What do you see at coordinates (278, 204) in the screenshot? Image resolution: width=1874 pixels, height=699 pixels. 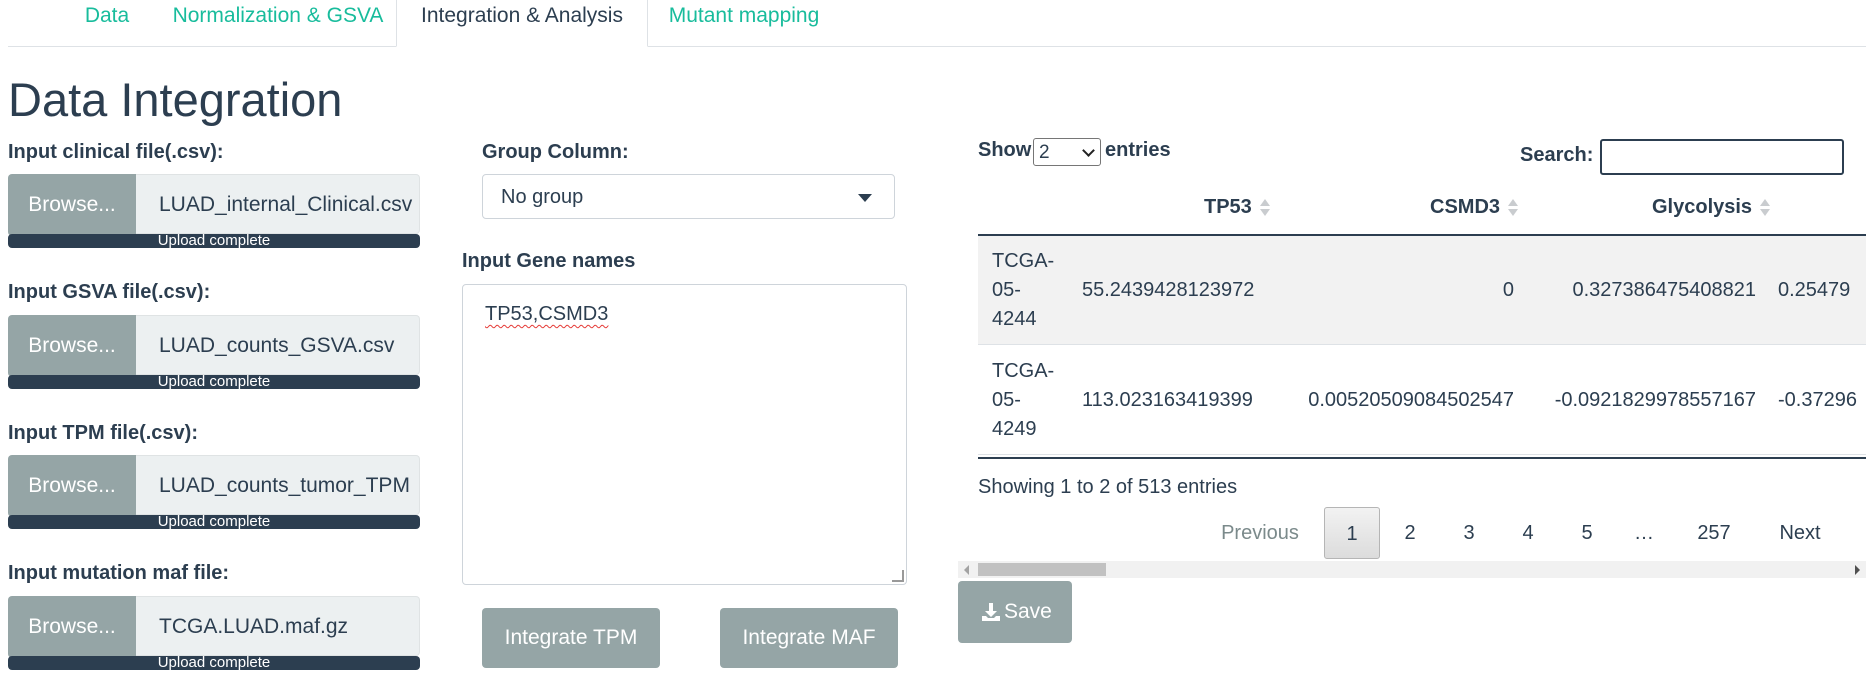 I see `clinical-filename-field: LUAD_internal_Clinical.csv` at bounding box center [278, 204].